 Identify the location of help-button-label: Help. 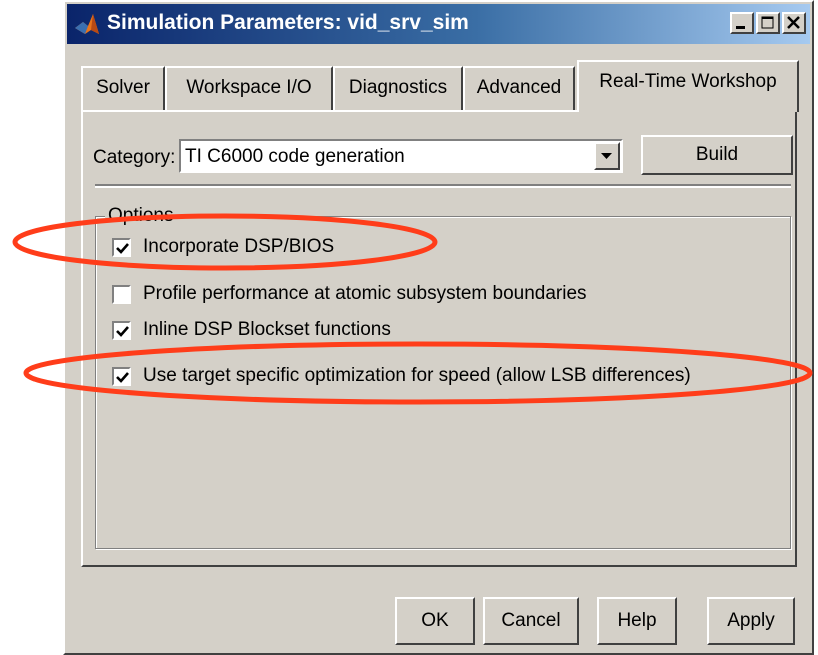
(637, 620).